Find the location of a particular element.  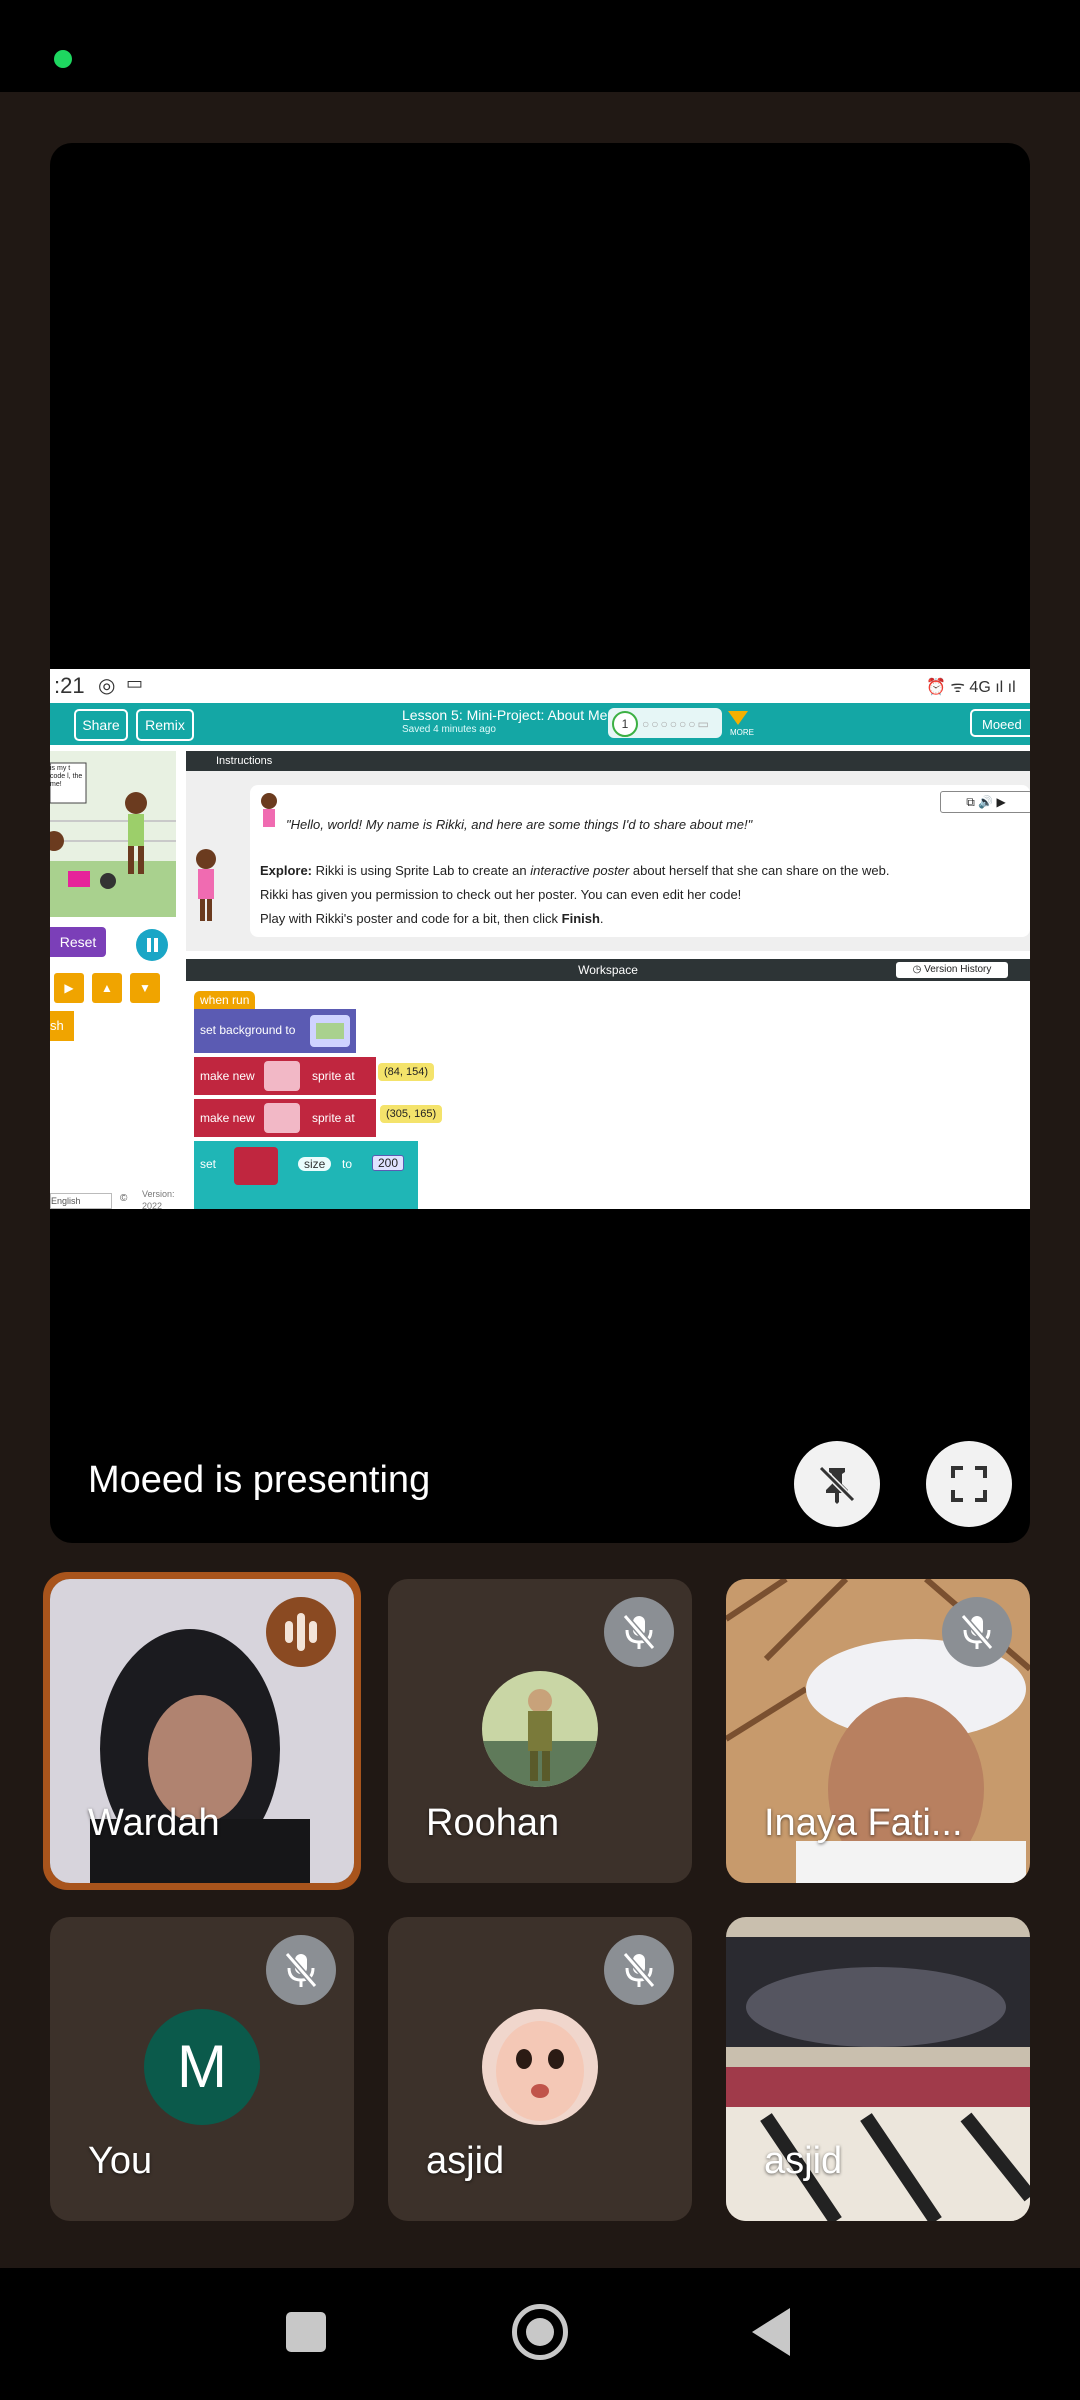

lesson-progress: 1 ○○○○○○▭ is located at coordinates (665, 723).